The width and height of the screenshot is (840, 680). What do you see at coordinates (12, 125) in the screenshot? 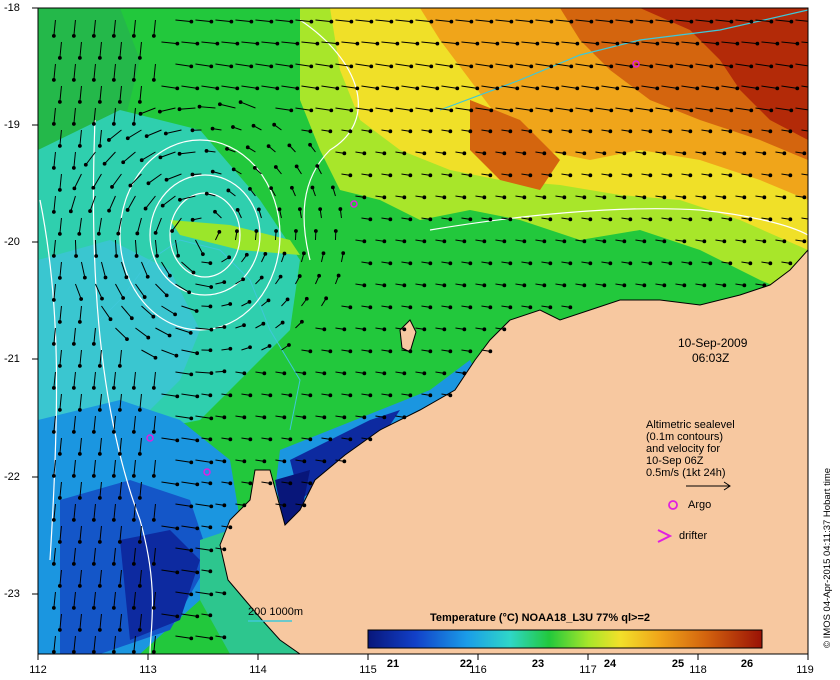
I see `lat-label: -19` at bounding box center [12, 125].